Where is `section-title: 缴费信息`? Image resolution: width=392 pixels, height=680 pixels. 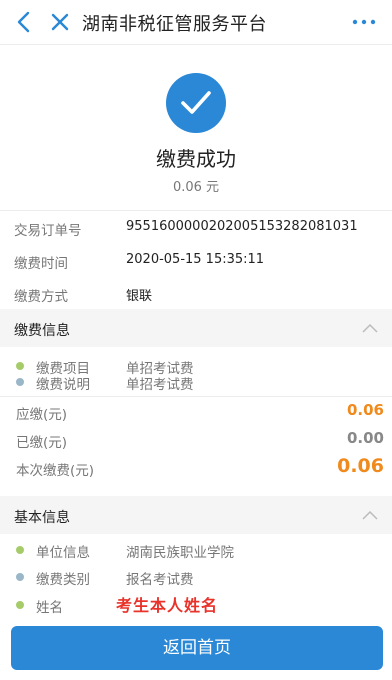
section-title: 缴费信息 is located at coordinates (42, 331).